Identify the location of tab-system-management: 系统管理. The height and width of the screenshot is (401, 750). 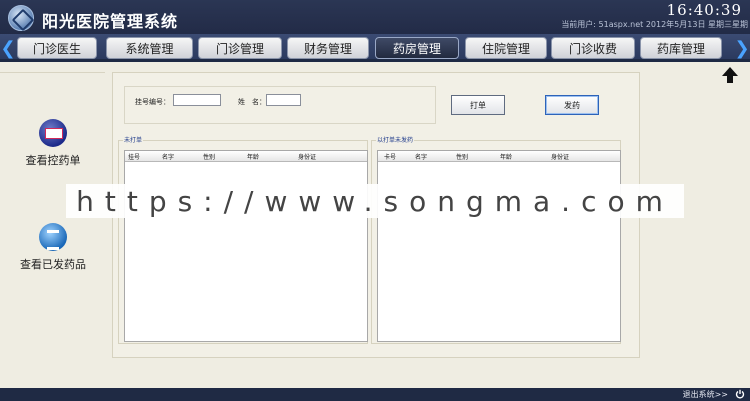
(149, 48).